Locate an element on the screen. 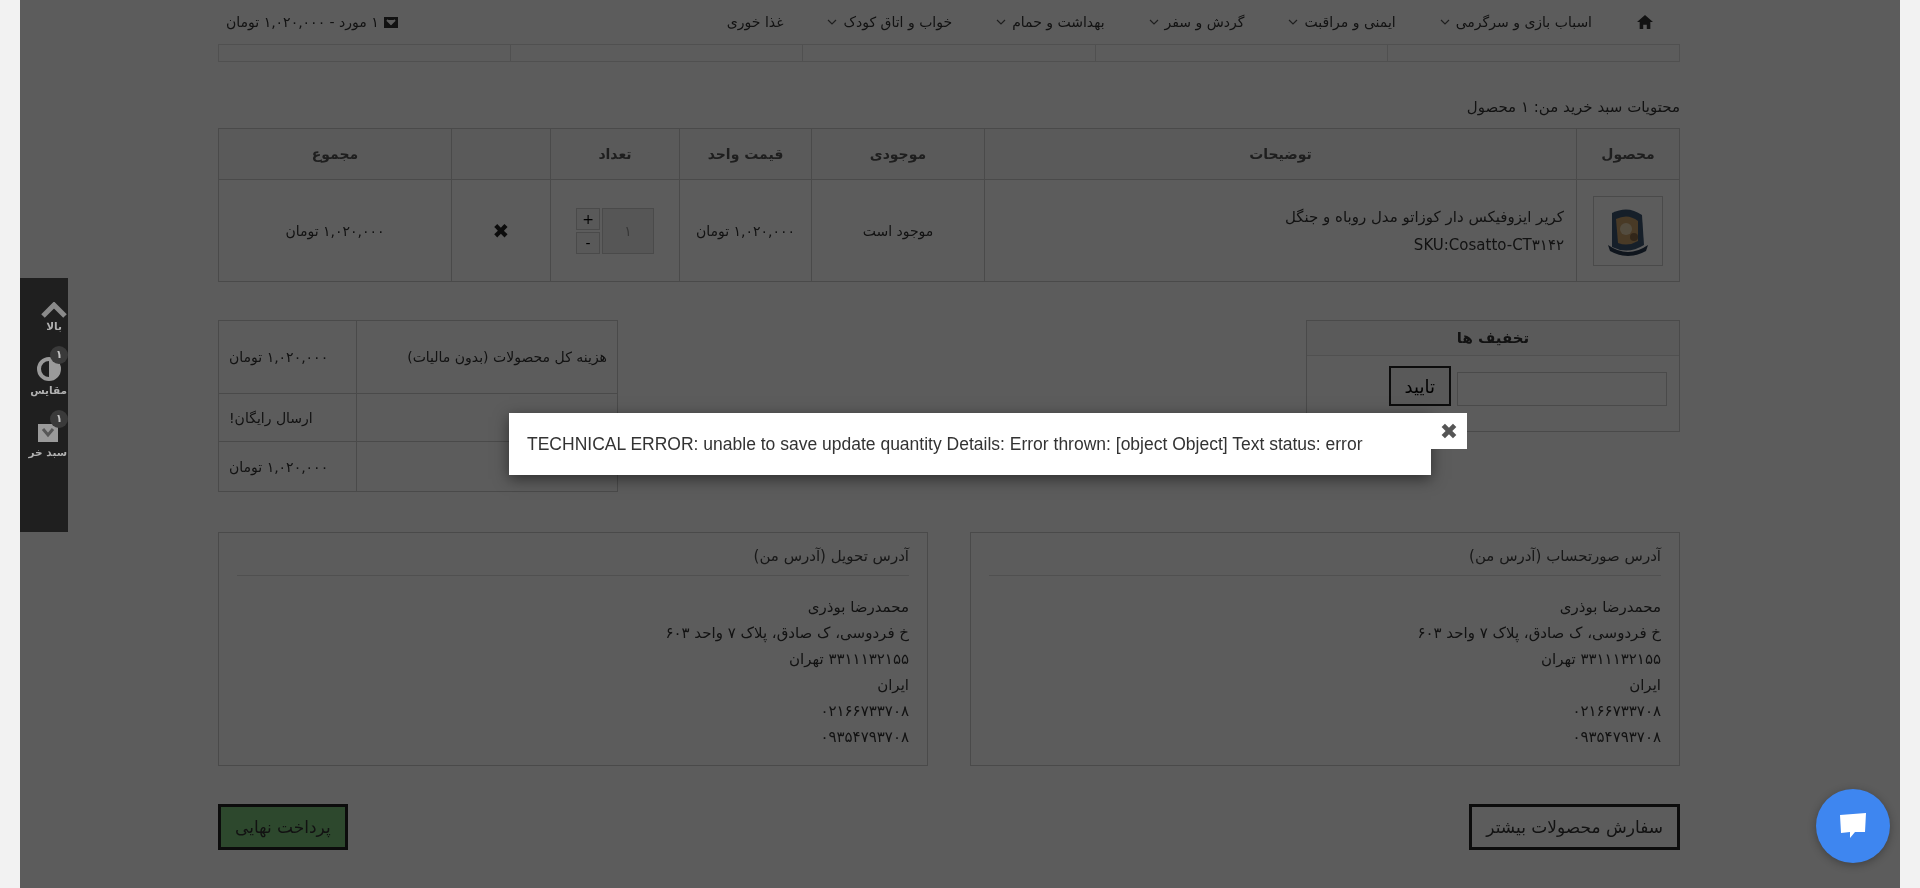 Image resolution: width=1920 pixels, height=888 pixels. address-title: آدرس تحویل (آدرس من) is located at coordinates (573, 554).